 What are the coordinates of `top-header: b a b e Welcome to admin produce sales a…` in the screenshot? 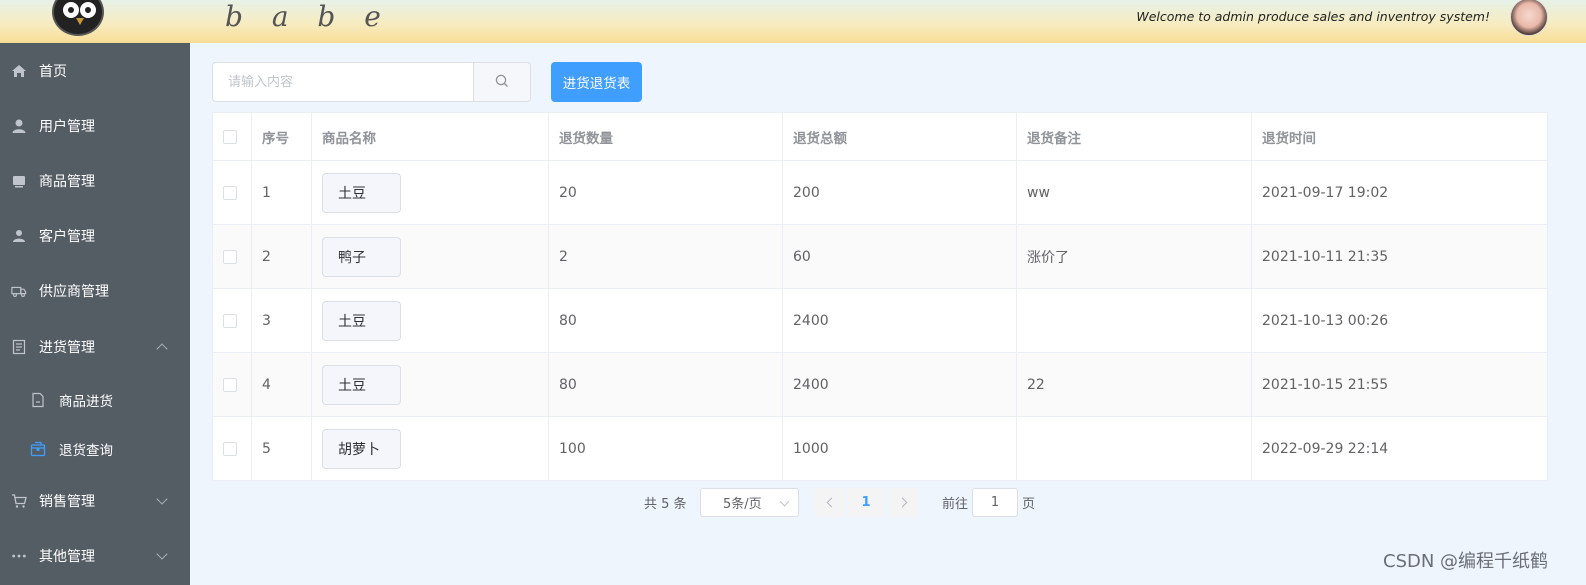 It's located at (793, 21).